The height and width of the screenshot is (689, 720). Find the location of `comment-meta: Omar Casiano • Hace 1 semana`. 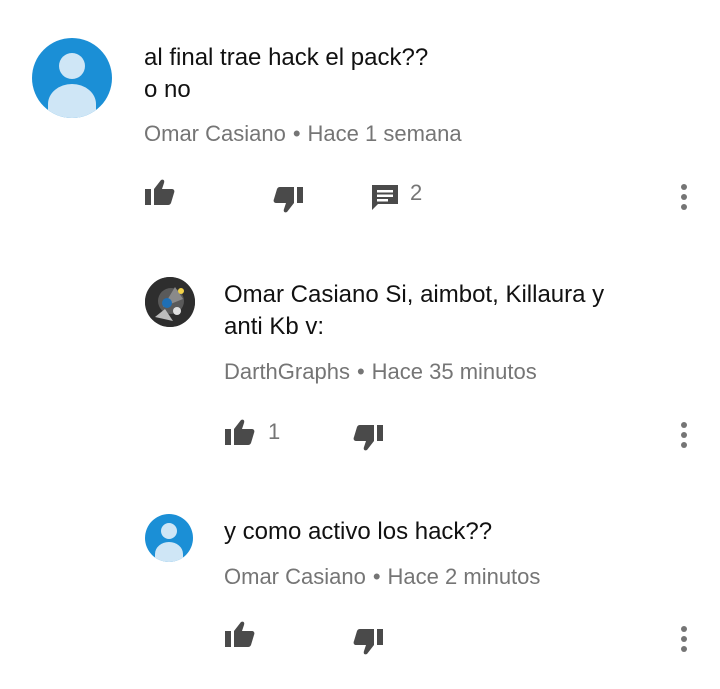

comment-meta: Omar Casiano • Hace 1 semana is located at coordinates (303, 134).